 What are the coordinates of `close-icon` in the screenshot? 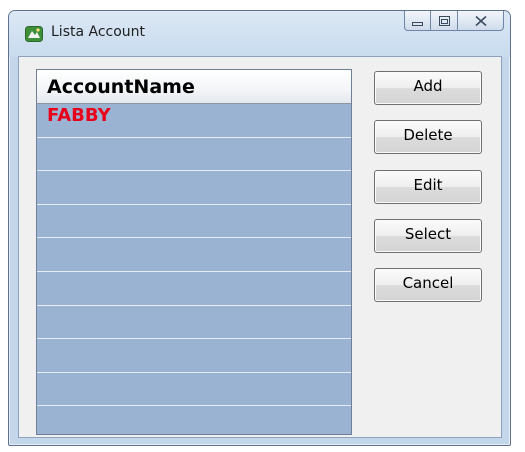 It's located at (480, 20).